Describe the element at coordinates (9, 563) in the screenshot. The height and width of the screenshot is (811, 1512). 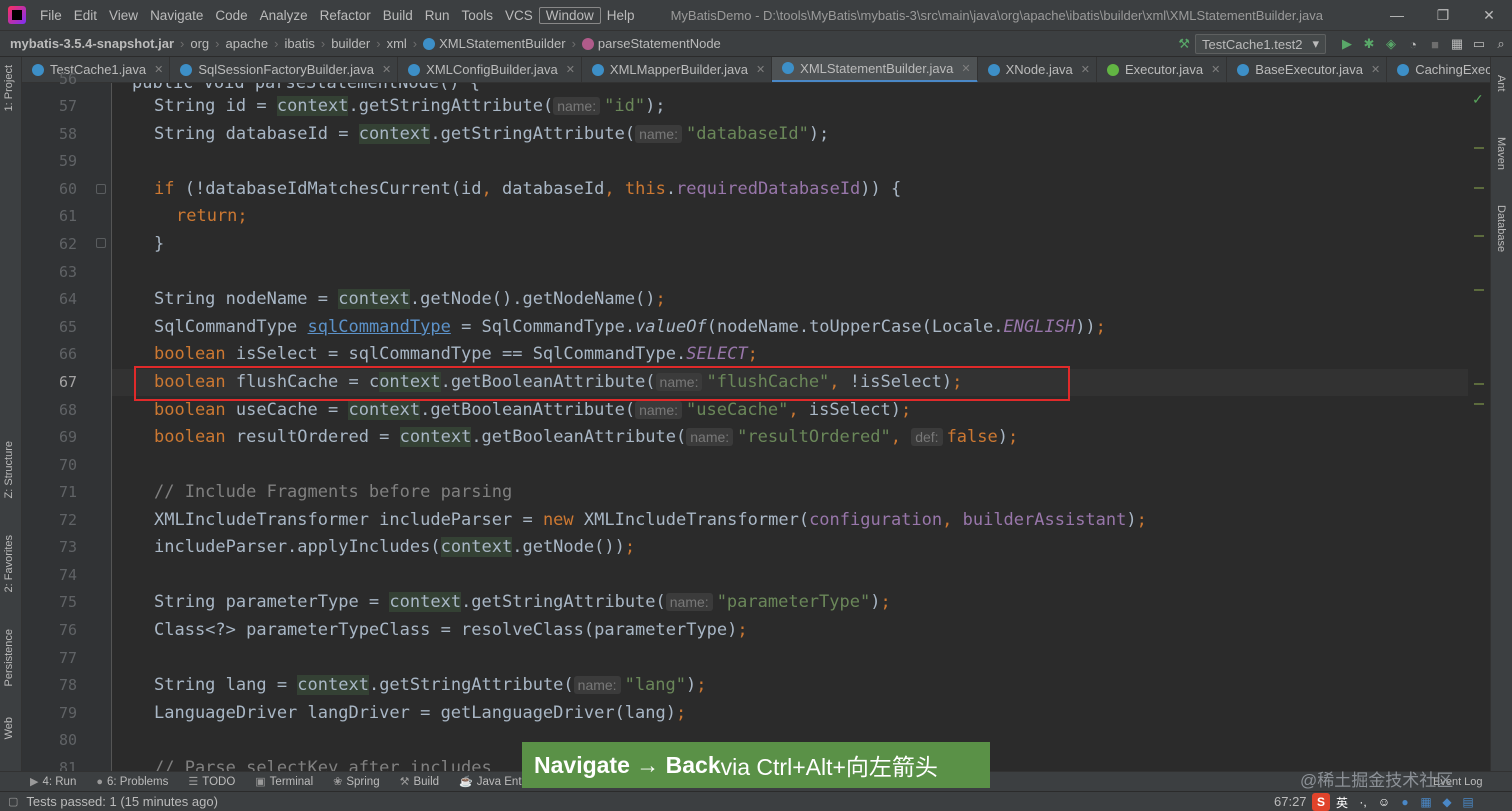
I see `favorites-tool-tab: 2: Favorites` at that location.